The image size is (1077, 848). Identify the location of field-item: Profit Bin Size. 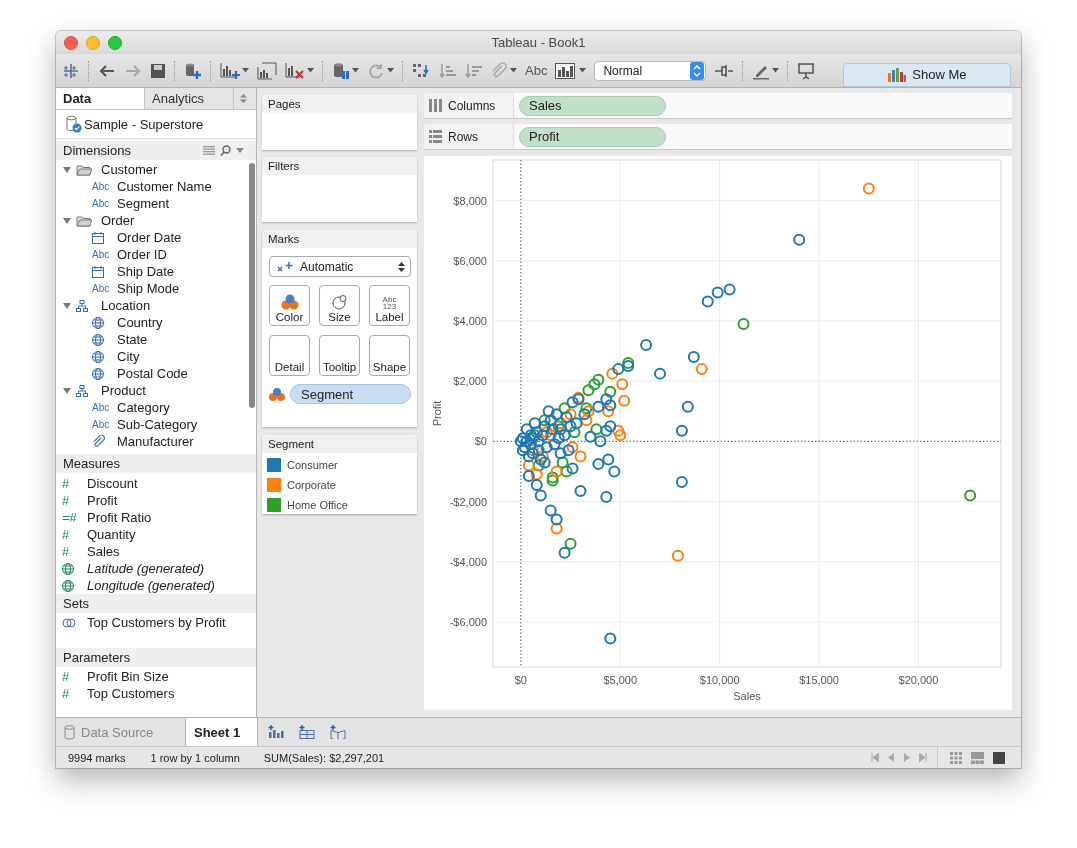
(128, 676).